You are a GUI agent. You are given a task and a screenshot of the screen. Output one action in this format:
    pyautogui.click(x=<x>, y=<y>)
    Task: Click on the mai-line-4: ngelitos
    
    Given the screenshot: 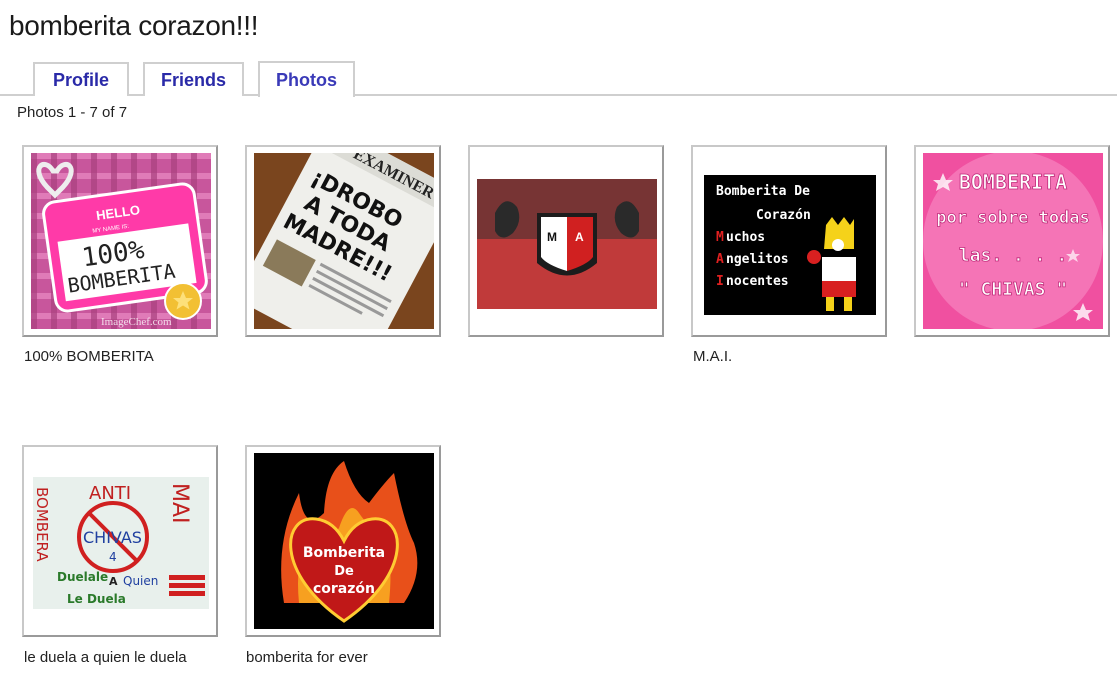 What is the action you would take?
    pyautogui.click(x=757, y=259)
    